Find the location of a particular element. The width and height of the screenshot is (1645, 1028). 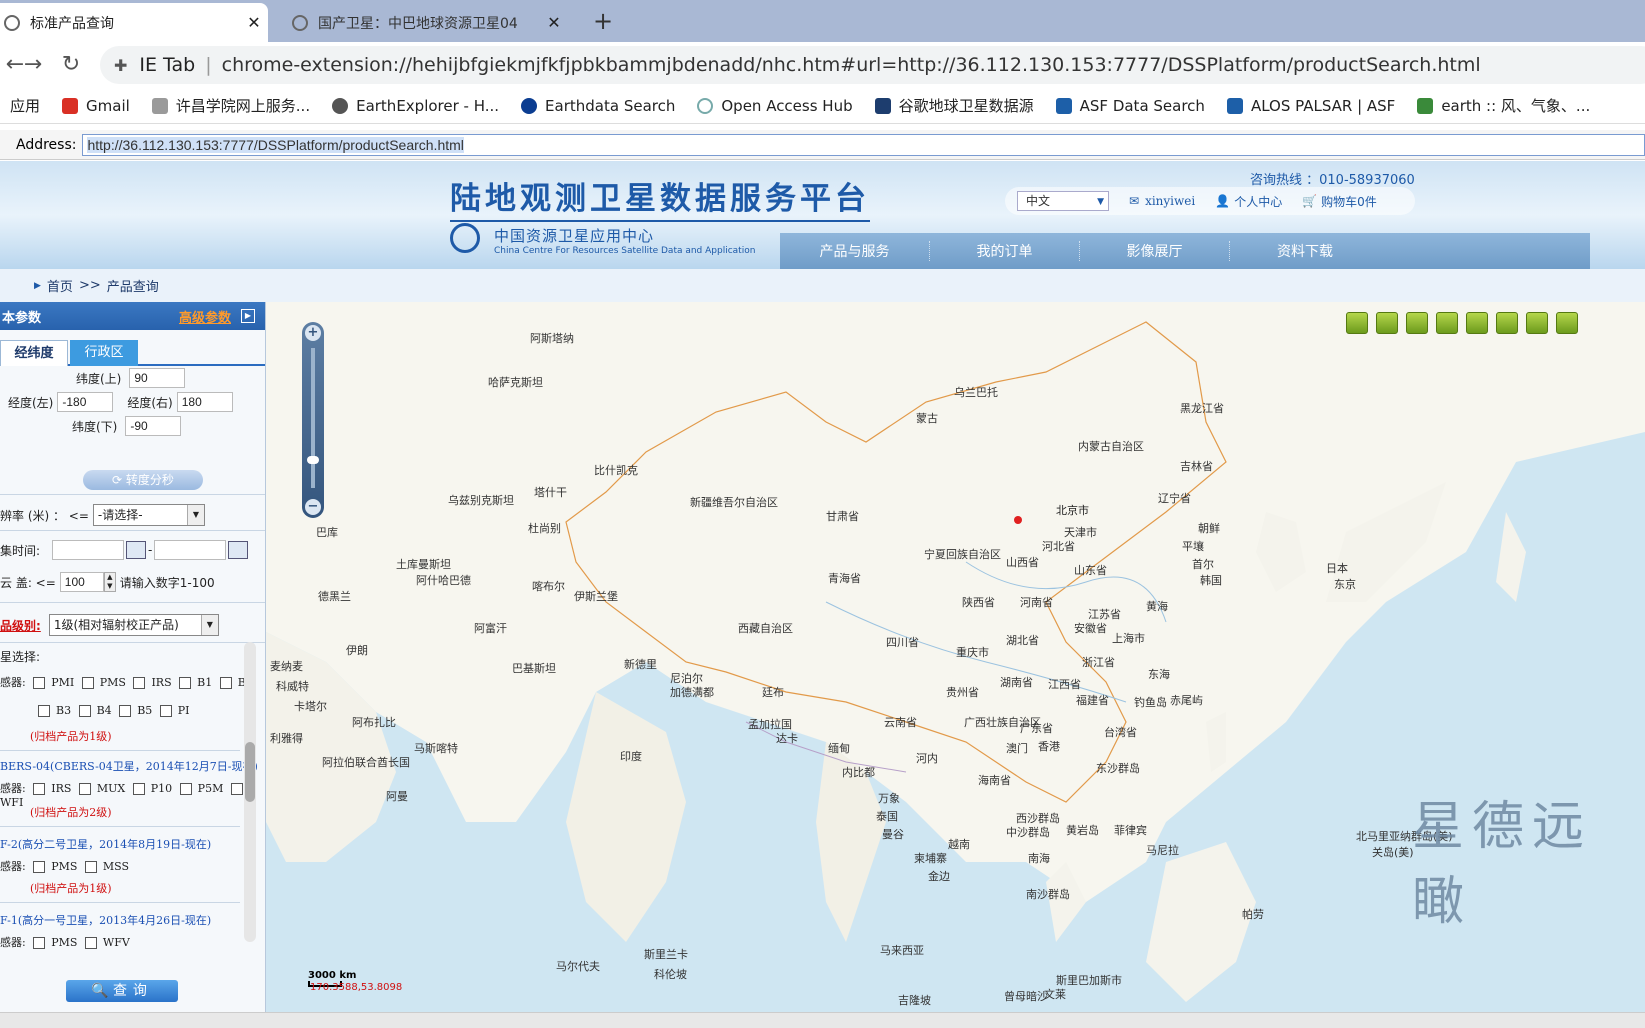

target-icon is located at coordinates (1537, 323).